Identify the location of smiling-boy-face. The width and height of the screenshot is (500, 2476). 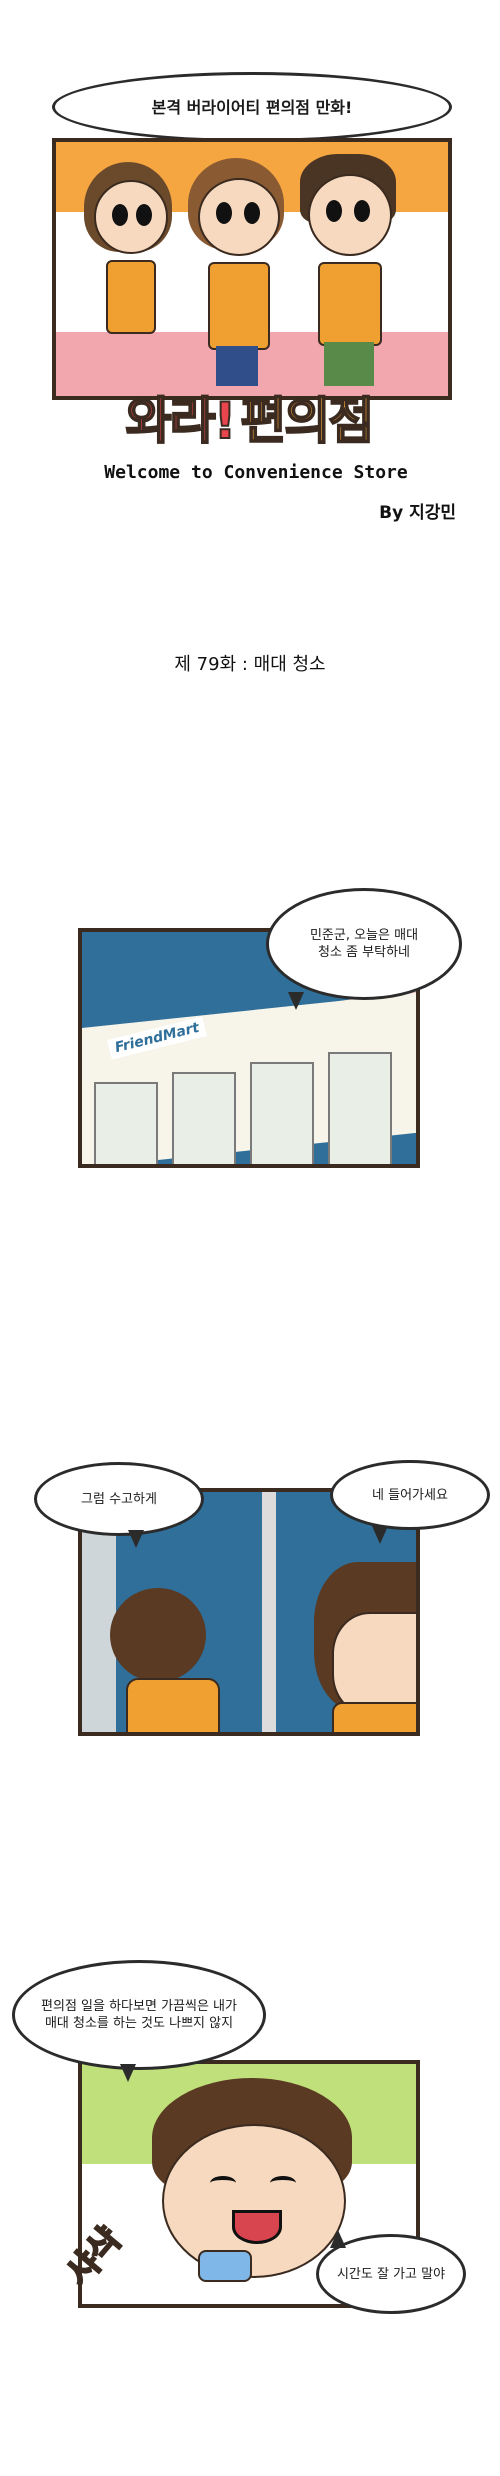
(254, 2201).